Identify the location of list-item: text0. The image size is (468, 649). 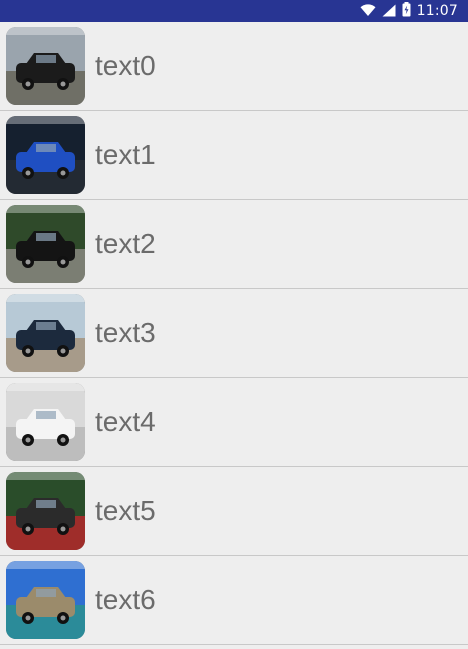
(234, 66).